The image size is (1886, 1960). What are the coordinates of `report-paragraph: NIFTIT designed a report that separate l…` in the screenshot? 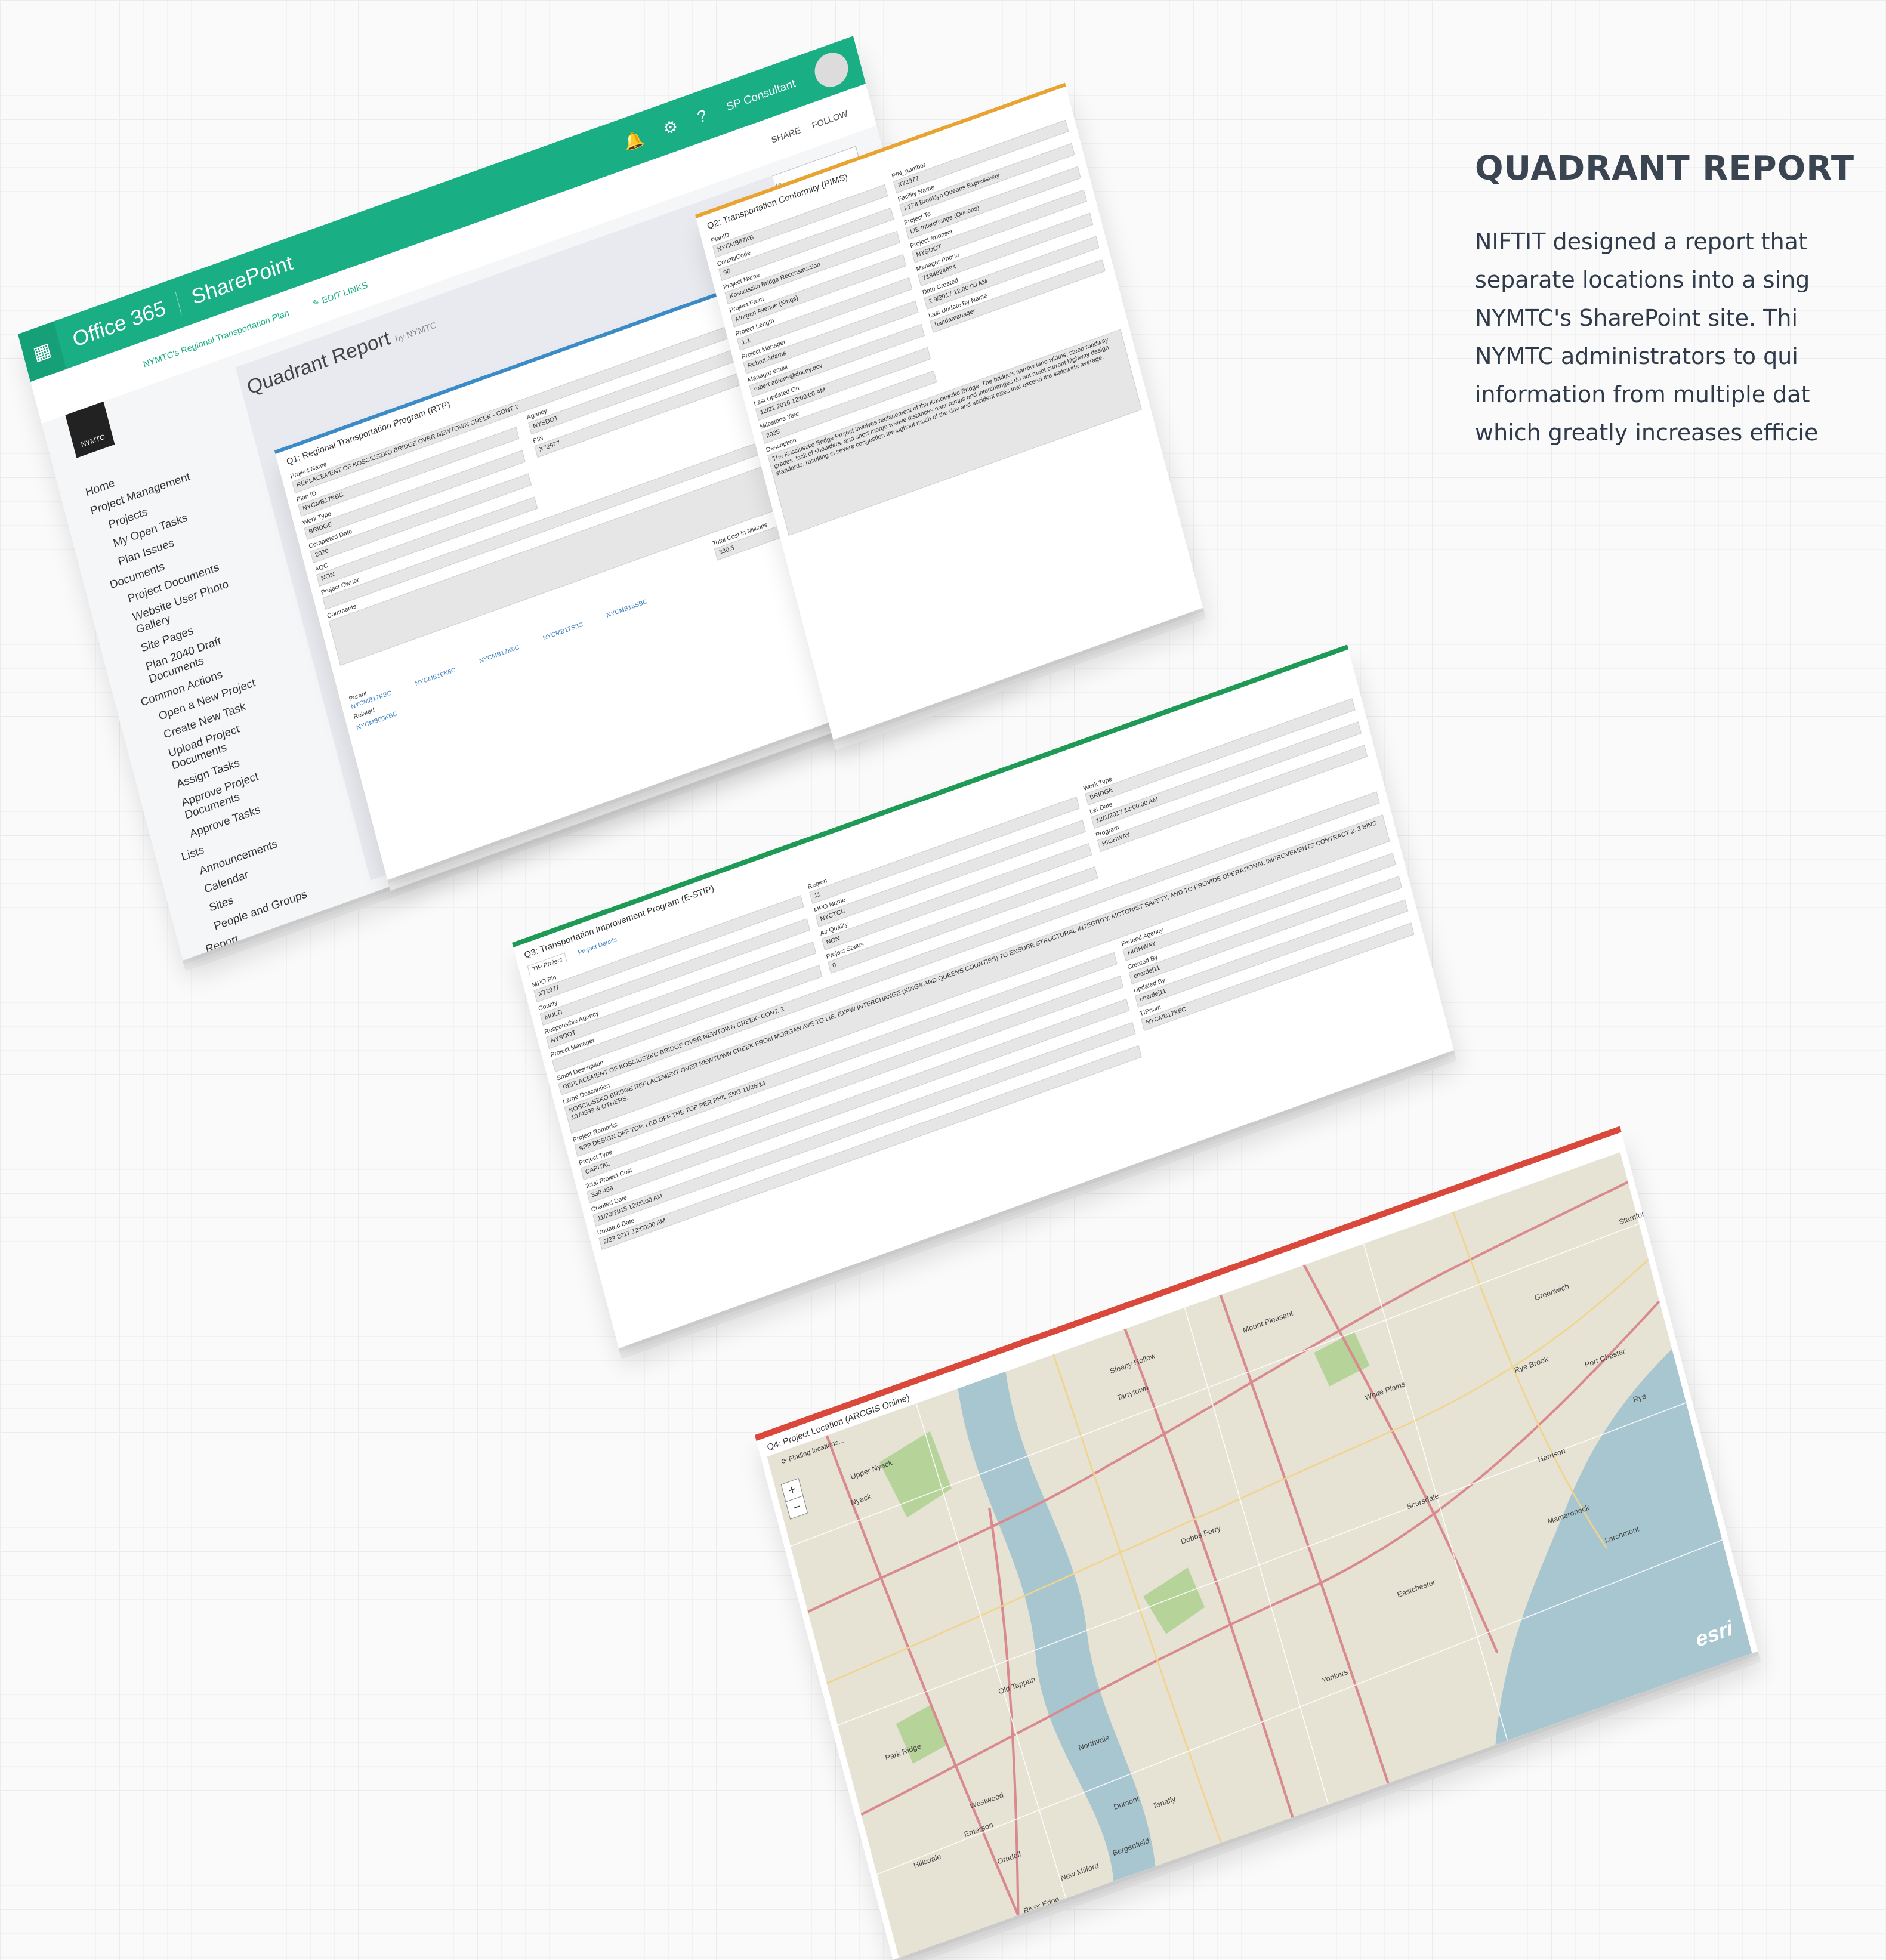 It's located at (1678, 337).